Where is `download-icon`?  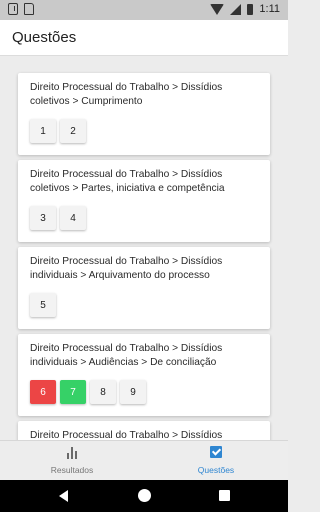 download-icon is located at coordinates (13, 9).